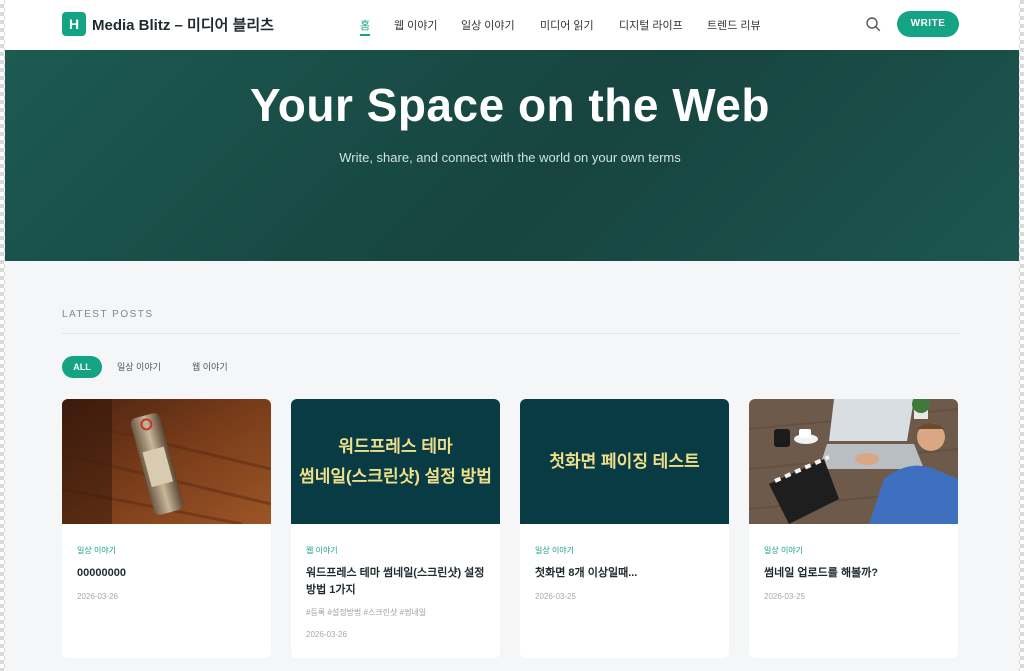 This screenshot has width=1024, height=671. I want to click on post-title: 워드프레스 테마 썸네일(스크린샷) 설정 방법 1가지, so click(396, 582).